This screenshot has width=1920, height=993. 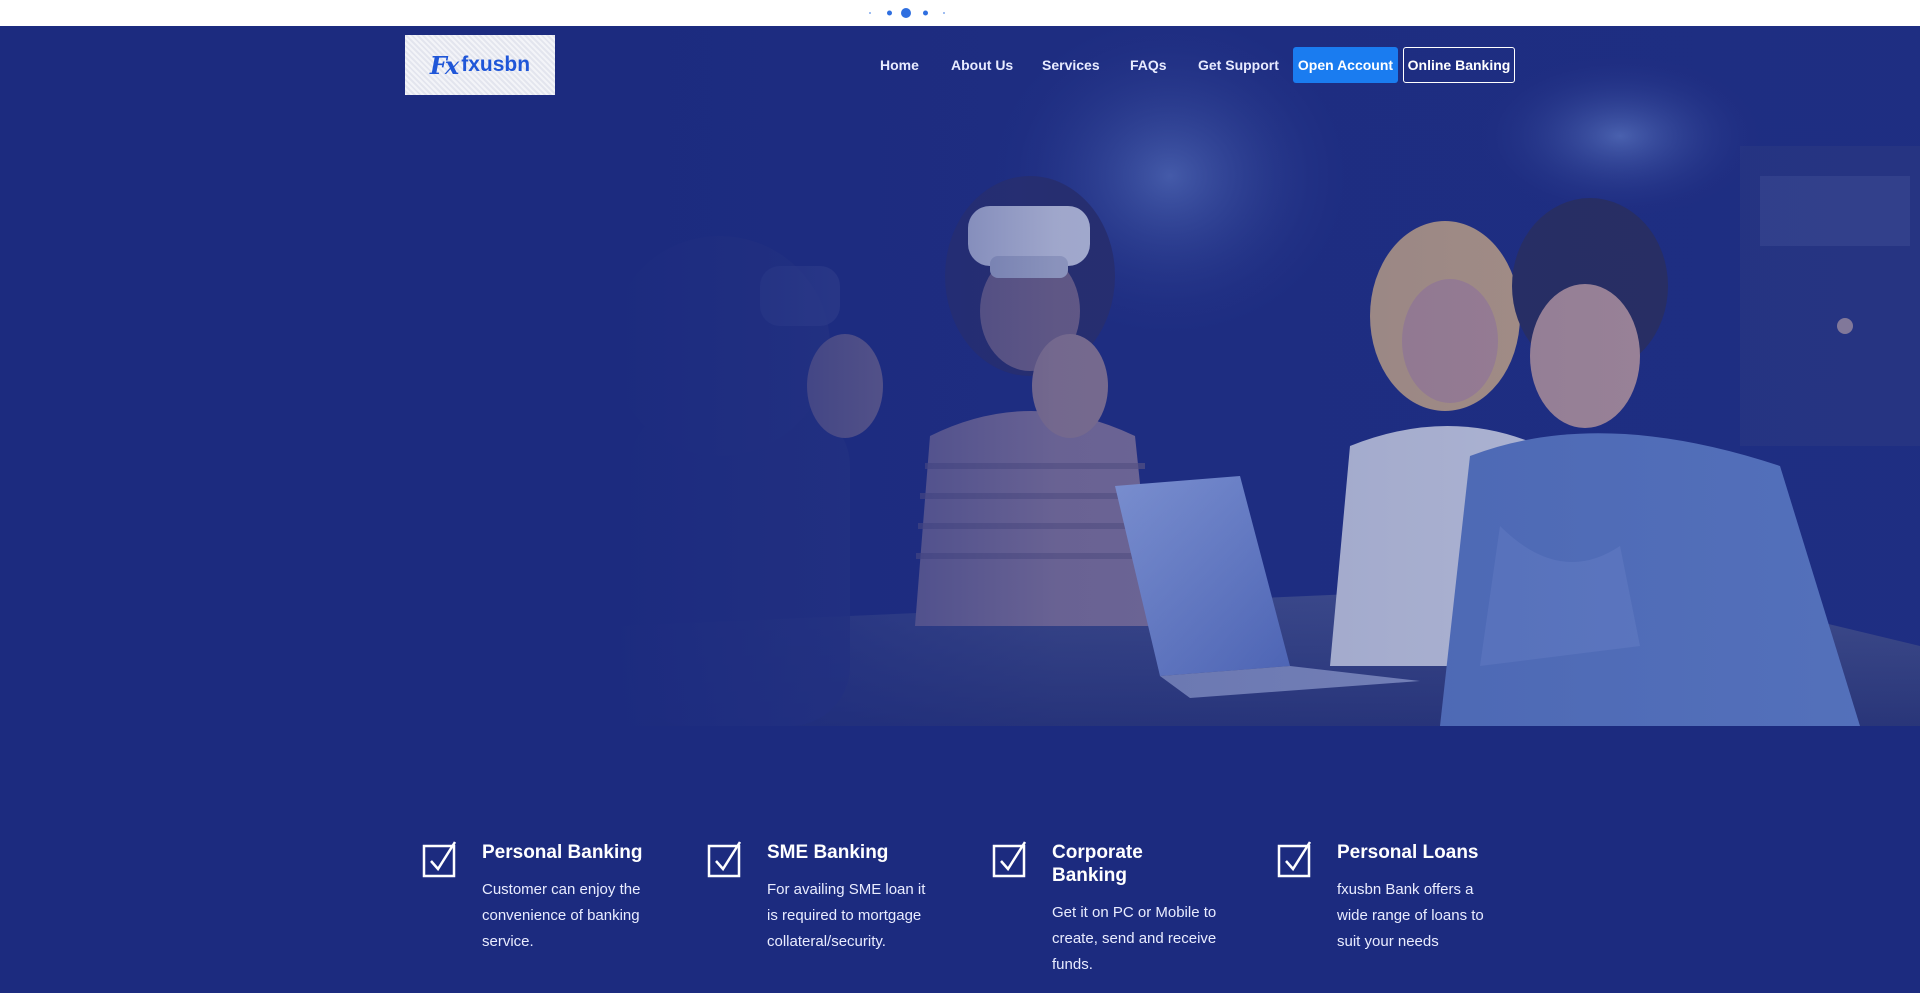 What do you see at coordinates (982, 65) in the screenshot?
I see `nav-about-us: About Us` at bounding box center [982, 65].